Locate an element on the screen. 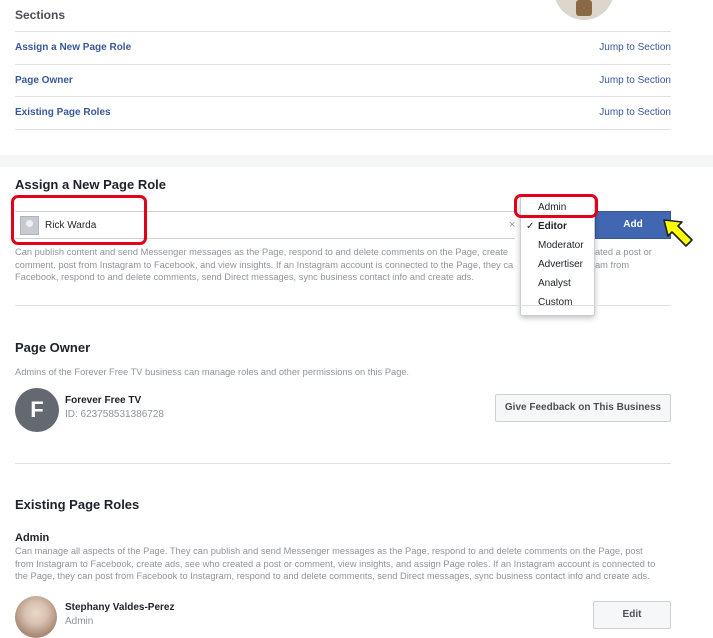 This screenshot has width=713, height=638. give-feedback-button: Give Feedback on This Business is located at coordinates (583, 408).